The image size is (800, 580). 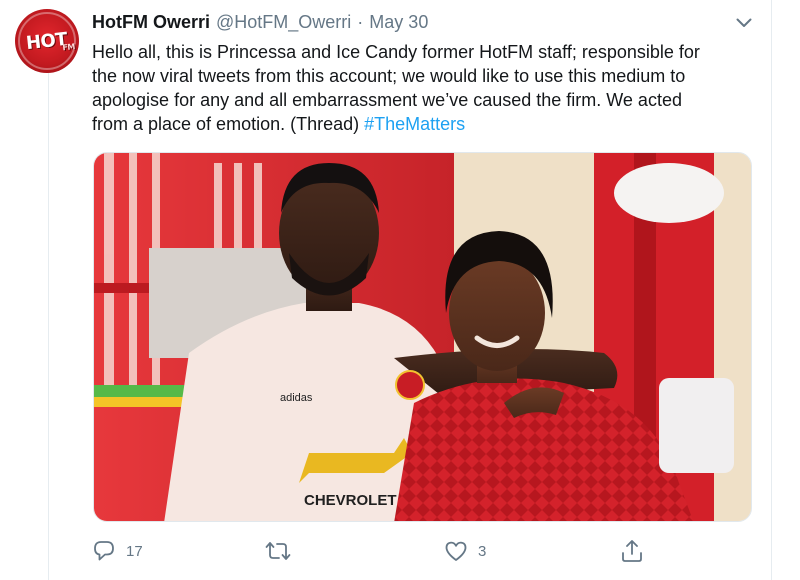 What do you see at coordinates (696, 425) in the screenshot?
I see `photo-woman-bag` at bounding box center [696, 425].